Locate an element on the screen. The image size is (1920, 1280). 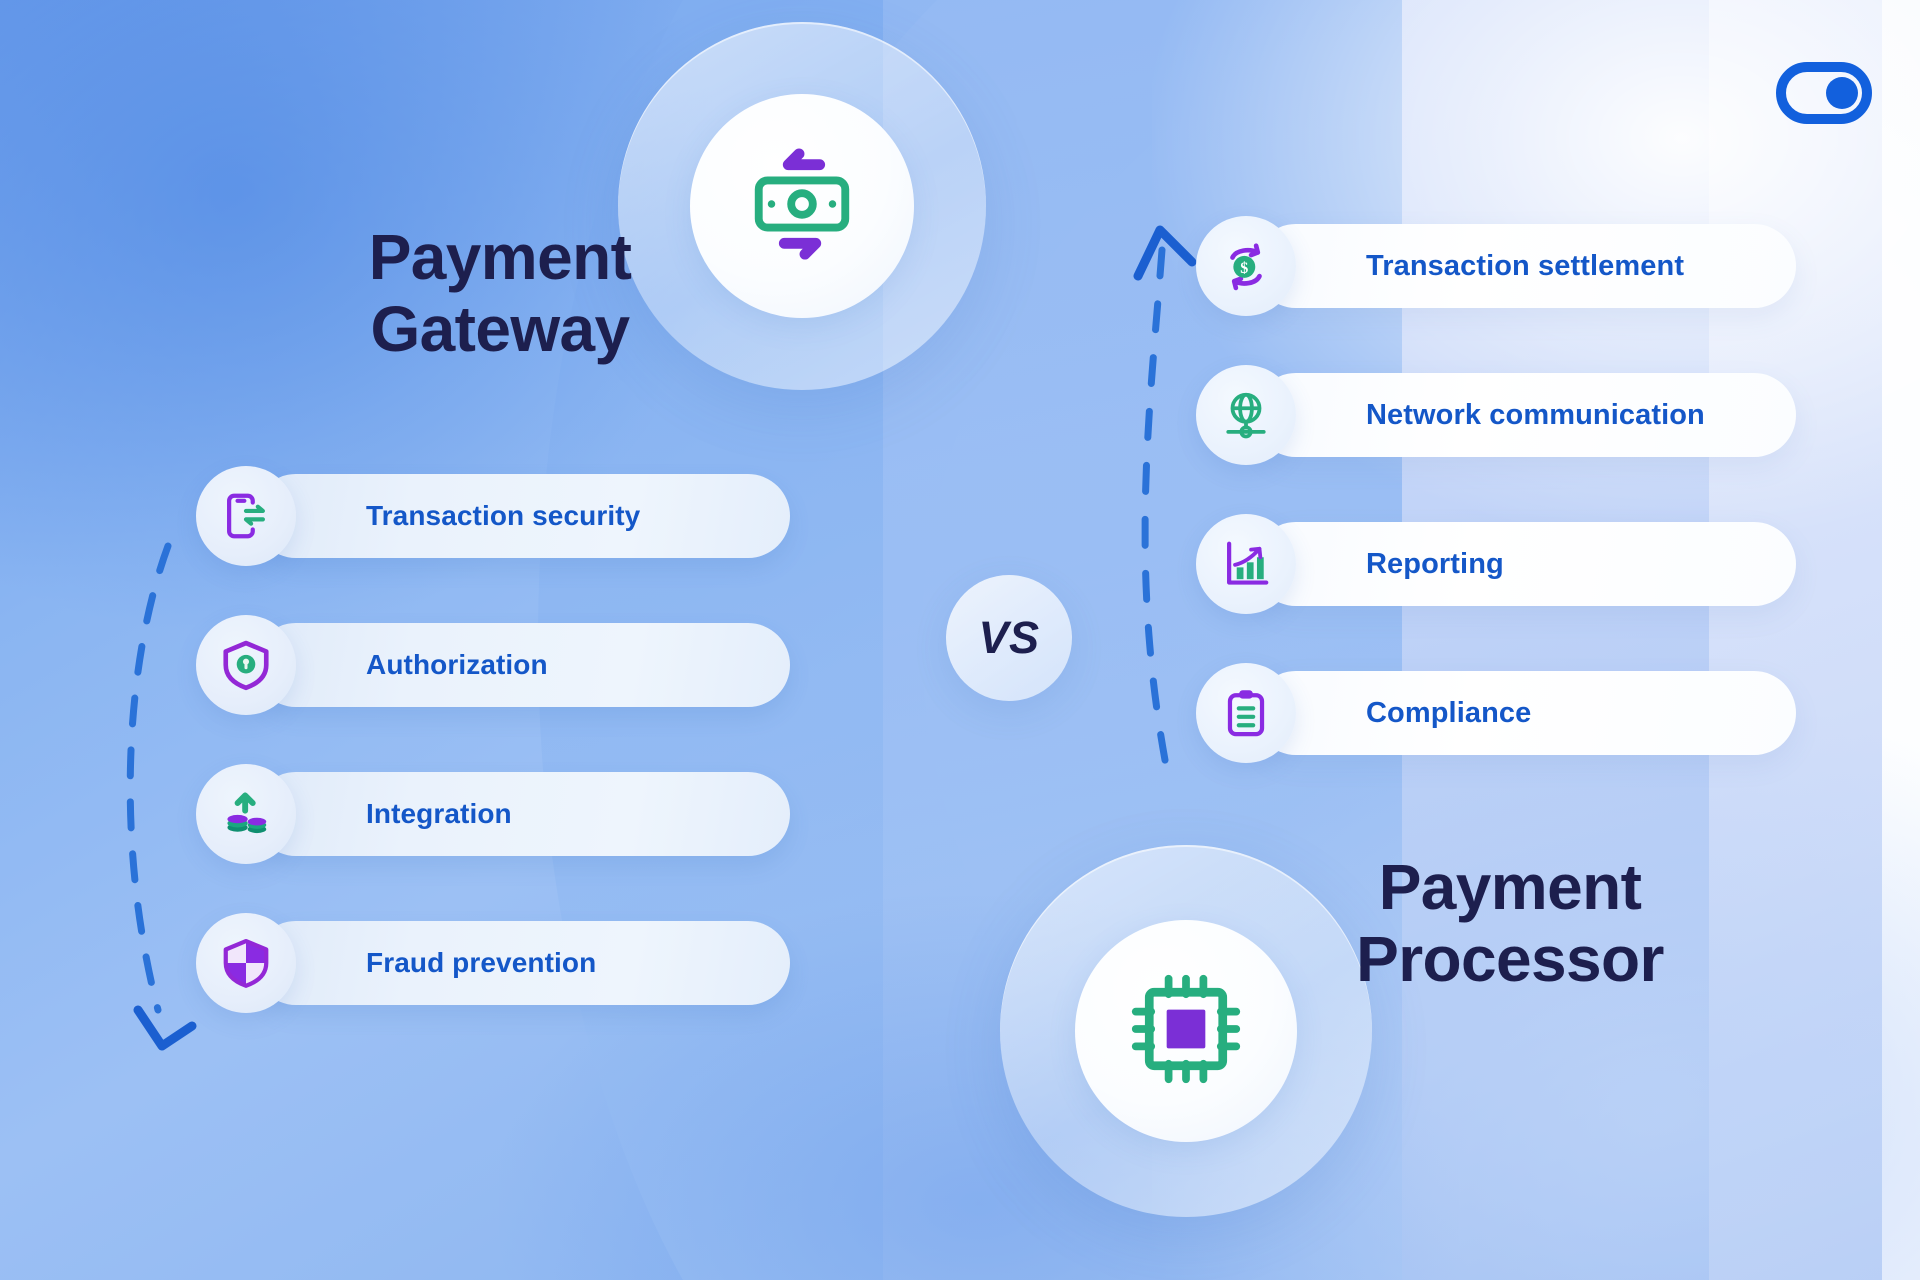
list-item: Integration is located at coordinates (493, 814).